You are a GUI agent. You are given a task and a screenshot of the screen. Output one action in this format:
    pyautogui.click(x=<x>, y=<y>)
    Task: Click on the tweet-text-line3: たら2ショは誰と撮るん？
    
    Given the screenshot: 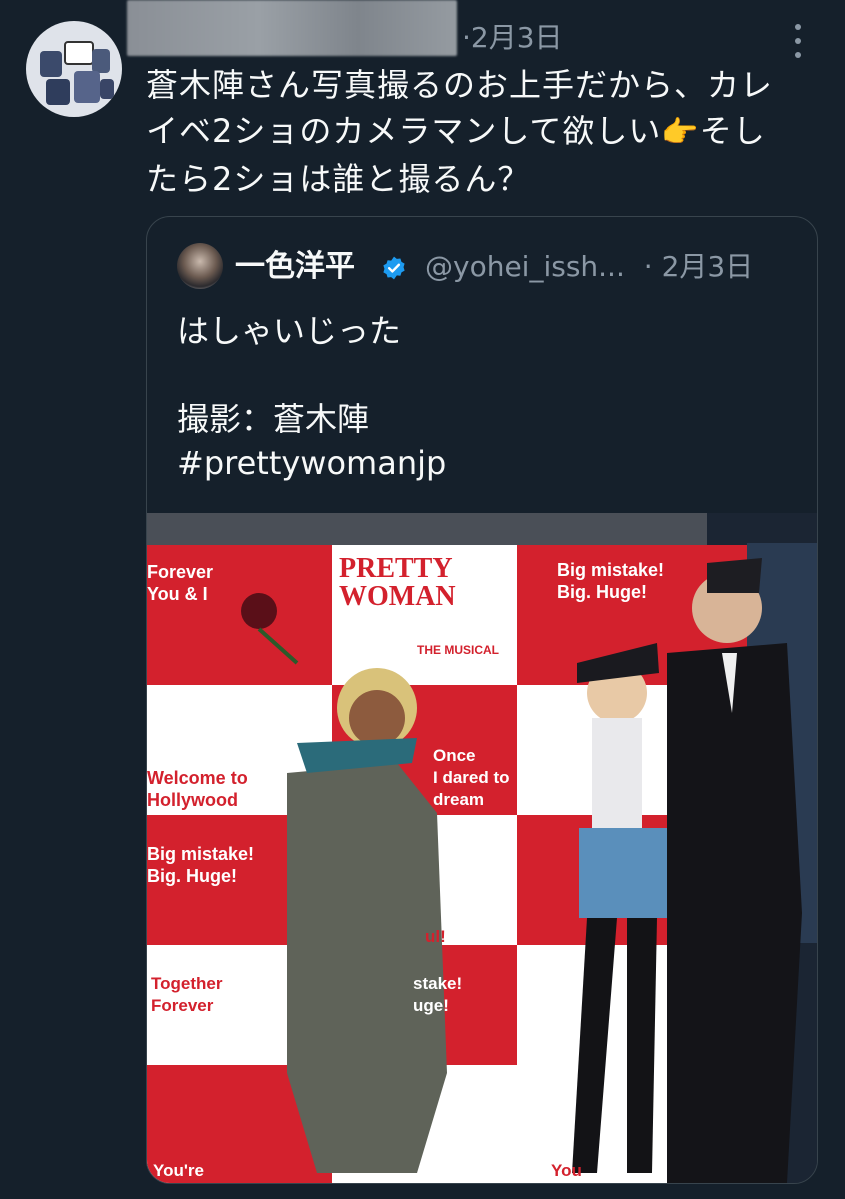 What is the action you would take?
    pyautogui.click(x=338, y=179)
    